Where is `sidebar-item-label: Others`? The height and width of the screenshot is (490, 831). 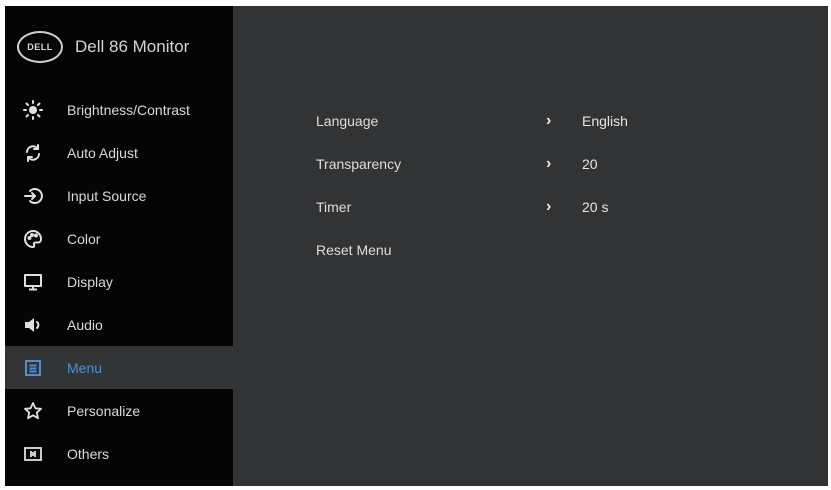 sidebar-item-label: Others is located at coordinates (88, 453).